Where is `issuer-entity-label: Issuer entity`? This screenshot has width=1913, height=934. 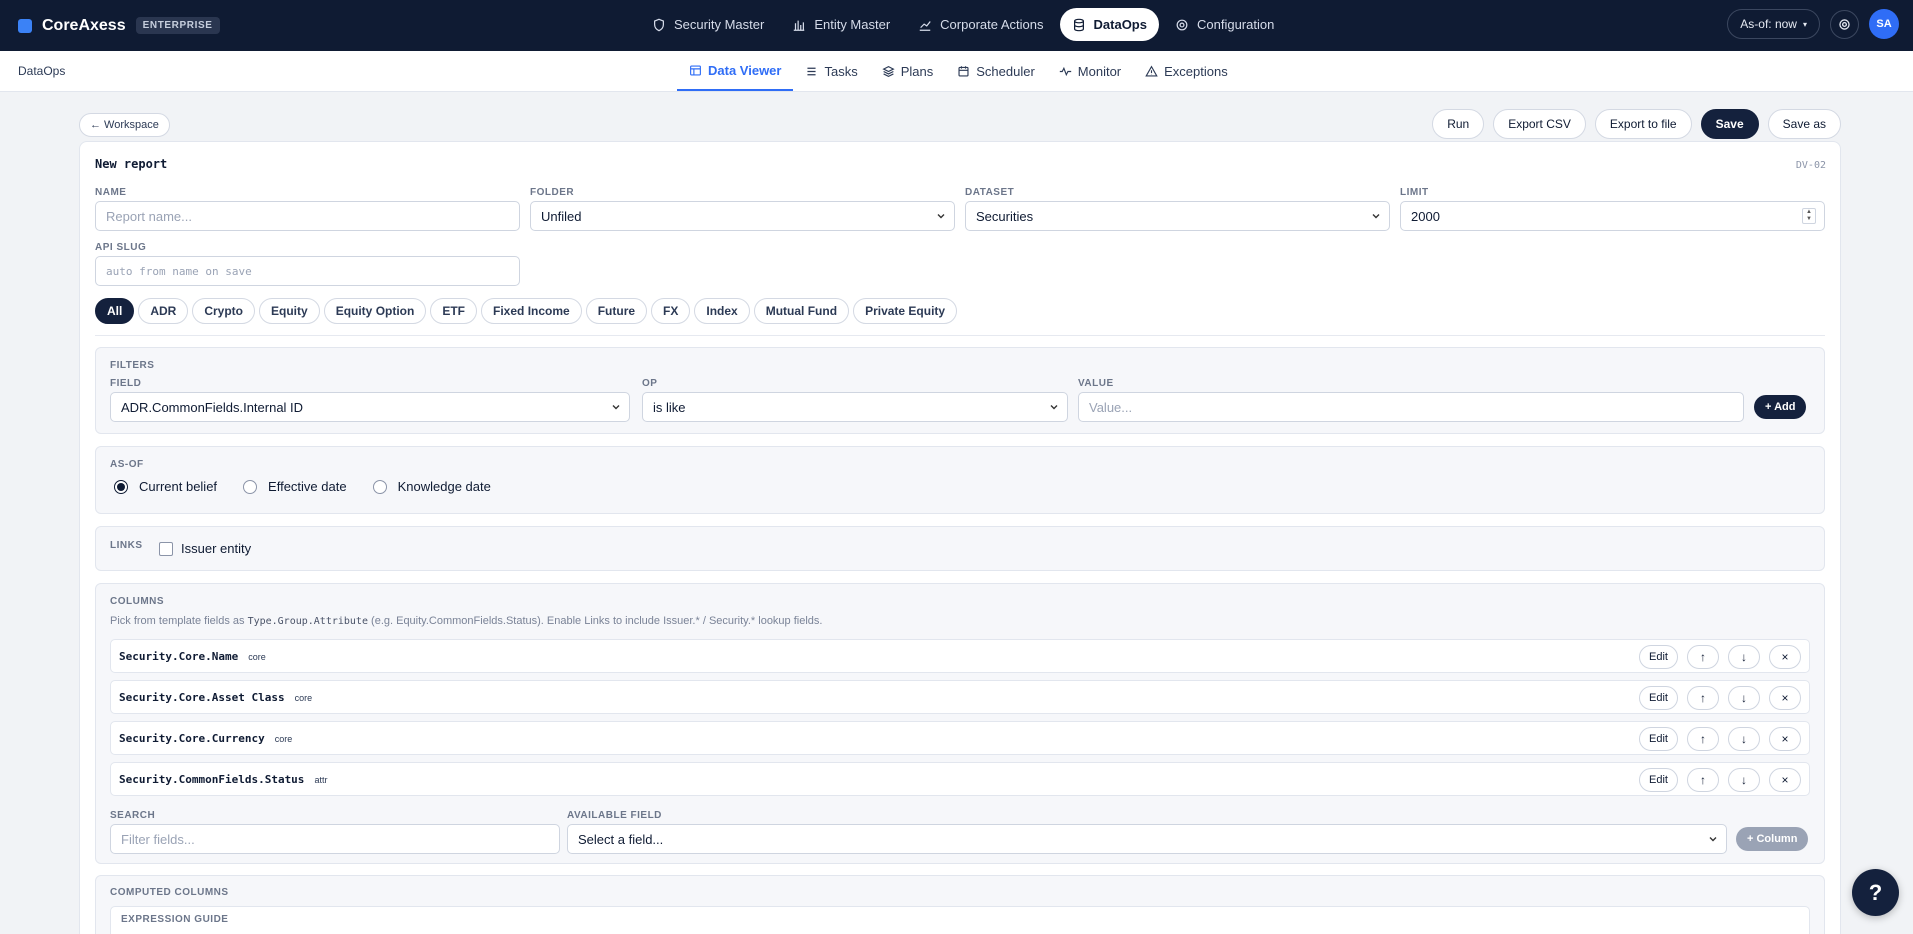
issuer-entity-label: Issuer entity is located at coordinates (216, 548).